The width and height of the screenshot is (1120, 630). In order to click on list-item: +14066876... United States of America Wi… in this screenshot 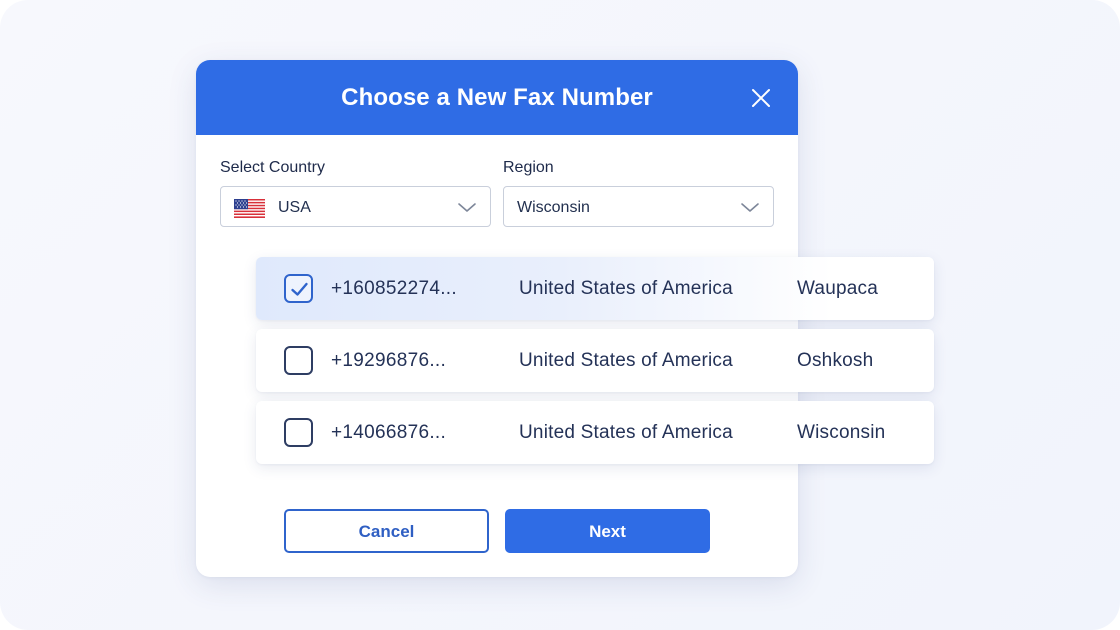, I will do `click(595, 432)`.